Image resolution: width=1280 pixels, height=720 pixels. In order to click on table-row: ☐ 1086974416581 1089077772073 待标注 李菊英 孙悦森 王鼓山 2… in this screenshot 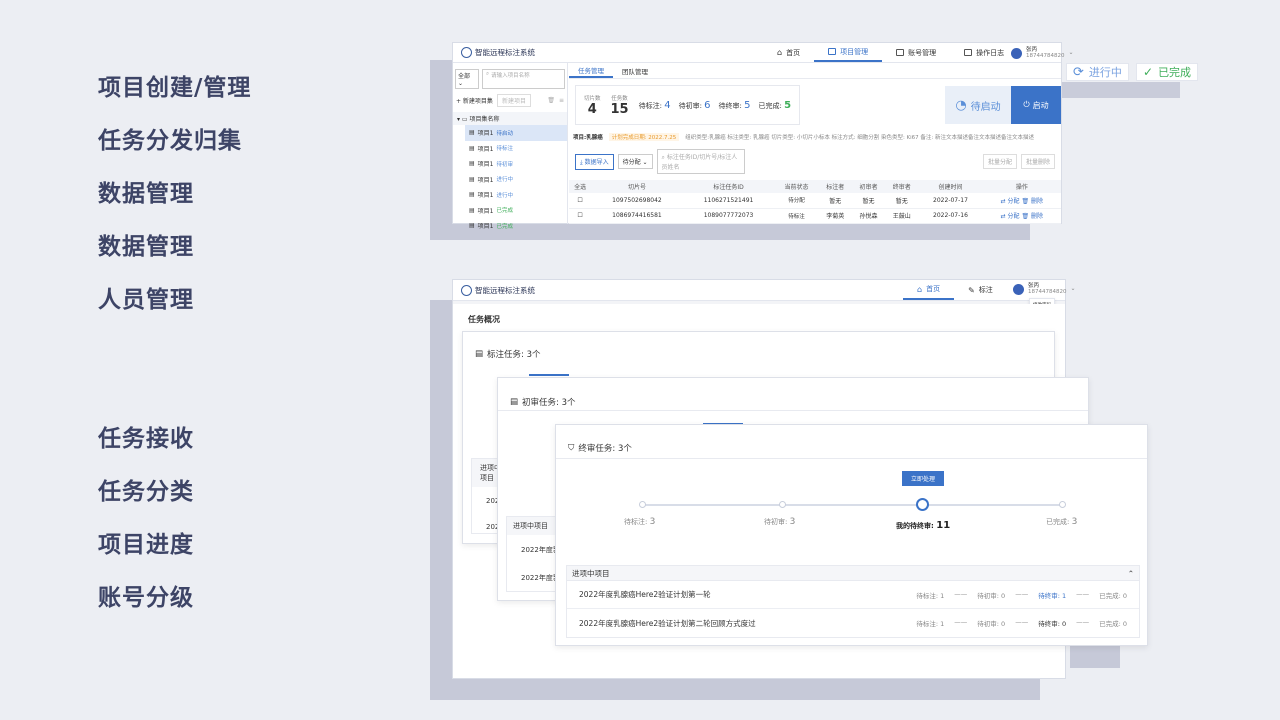, I will do `click(815, 216)`.